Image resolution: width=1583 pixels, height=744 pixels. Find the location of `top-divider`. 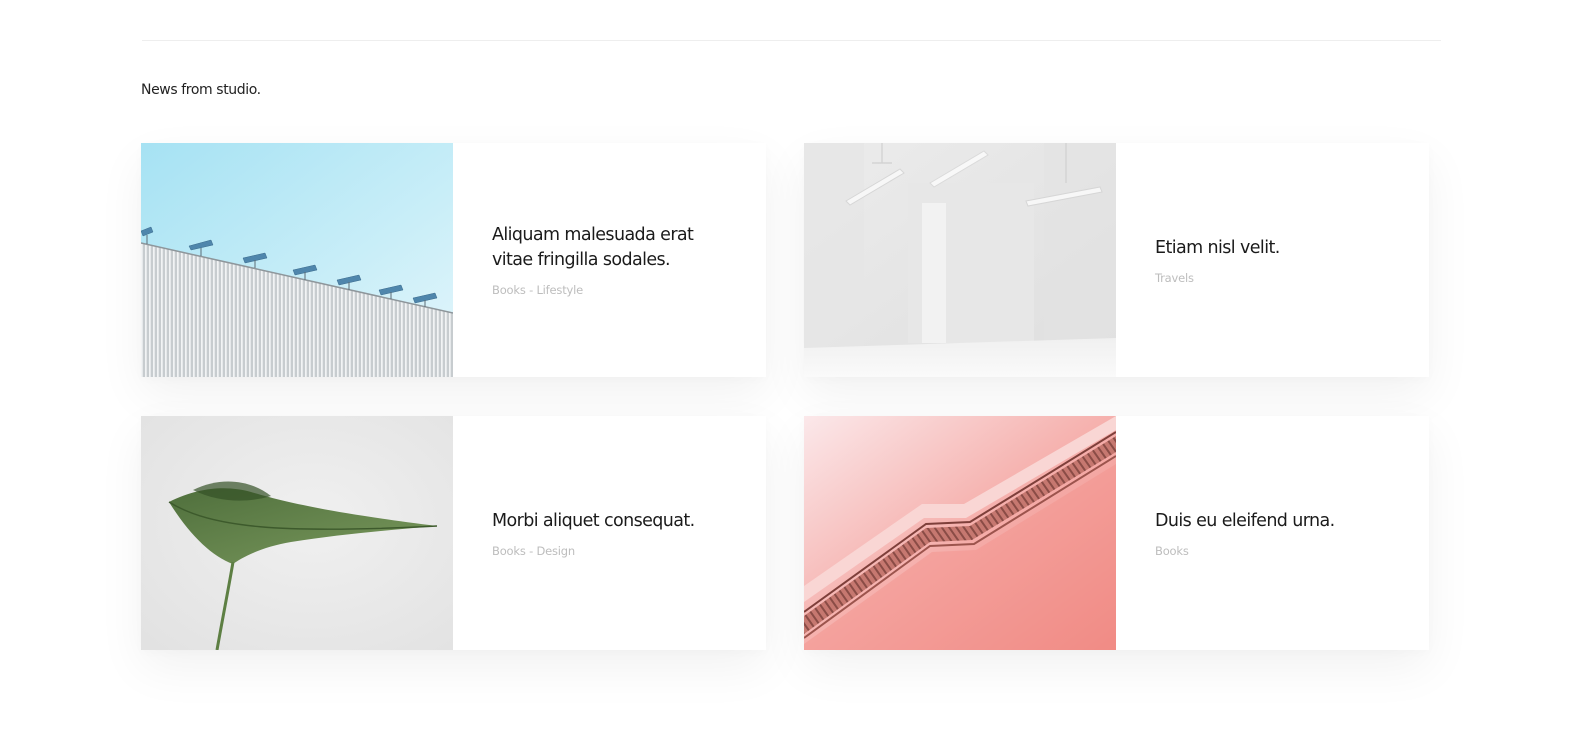

top-divider is located at coordinates (791, 40).